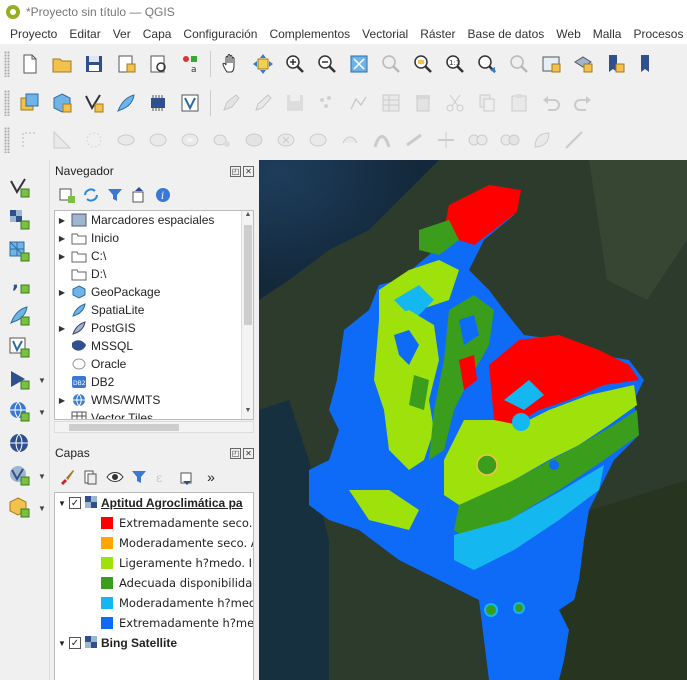 The height and width of the screenshot is (680, 687). Describe the element at coordinates (414, 140) in the screenshot. I see `split-features-button` at that location.